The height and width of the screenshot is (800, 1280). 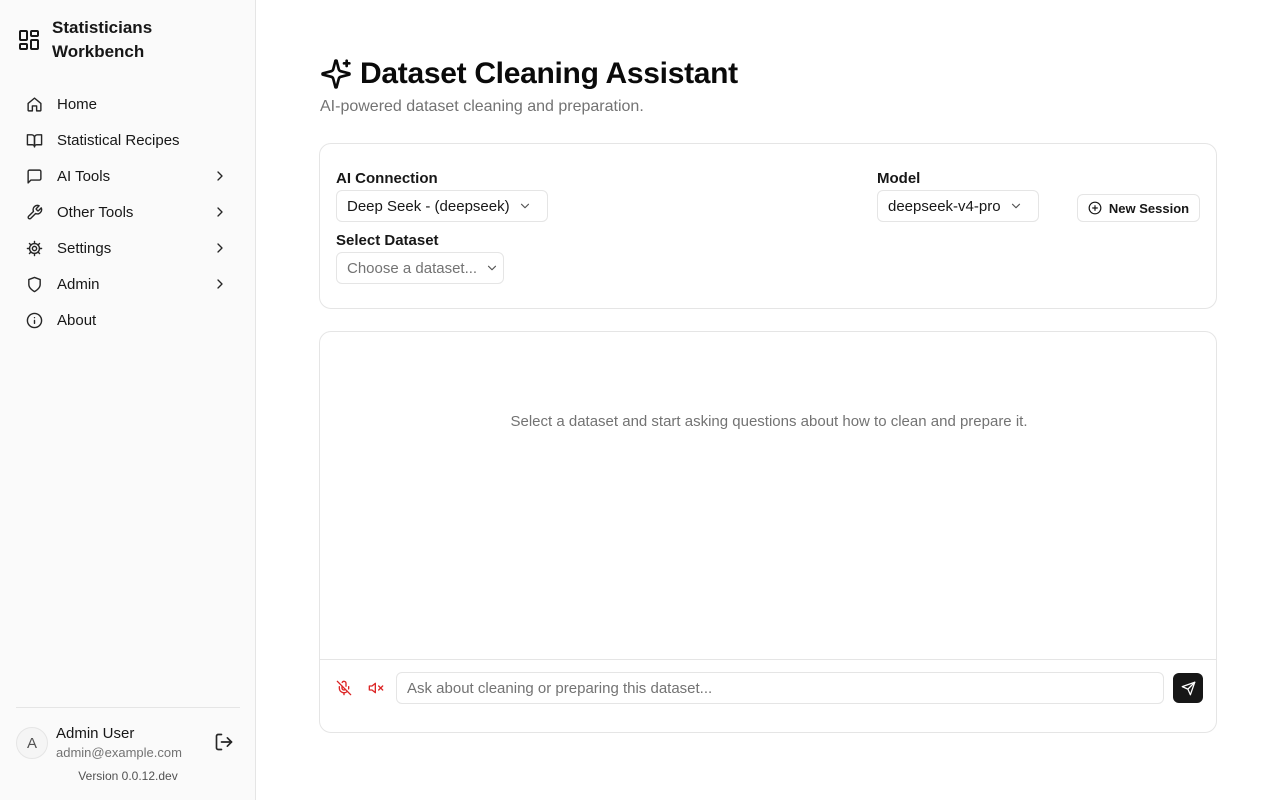 What do you see at coordinates (128, 320) in the screenshot?
I see `sidebar-item-about: About` at bounding box center [128, 320].